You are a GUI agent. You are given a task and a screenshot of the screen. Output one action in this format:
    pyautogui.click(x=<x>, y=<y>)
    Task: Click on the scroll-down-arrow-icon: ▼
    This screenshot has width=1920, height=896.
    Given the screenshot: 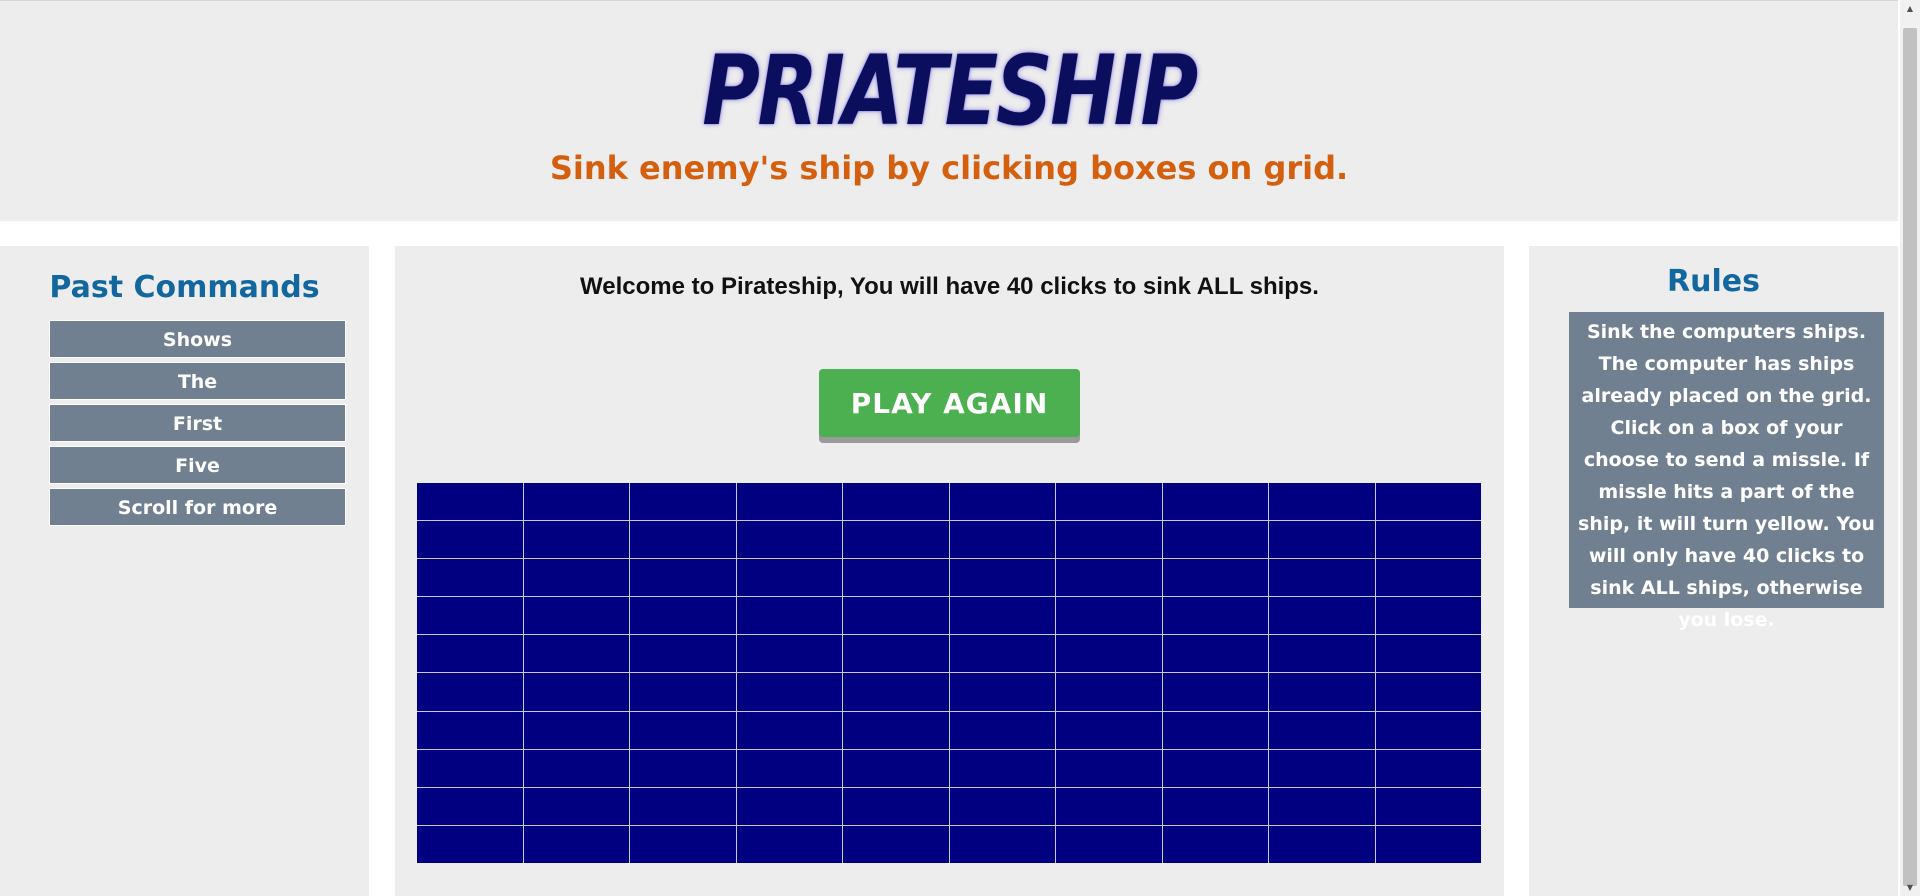 What is the action you would take?
    pyautogui.click(x=1910, y=887)
    